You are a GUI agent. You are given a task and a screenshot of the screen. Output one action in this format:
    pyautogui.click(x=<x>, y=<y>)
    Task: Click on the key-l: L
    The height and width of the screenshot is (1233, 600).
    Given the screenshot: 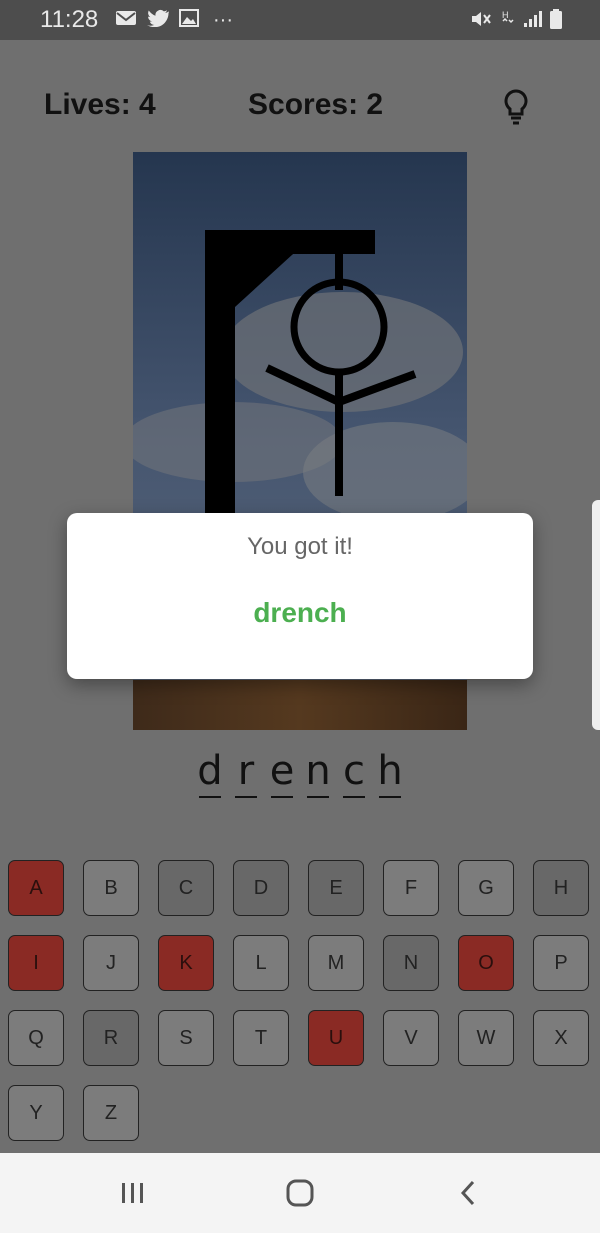 What is the action you would take?
    pyautogui.click(x=261, y=963)
    